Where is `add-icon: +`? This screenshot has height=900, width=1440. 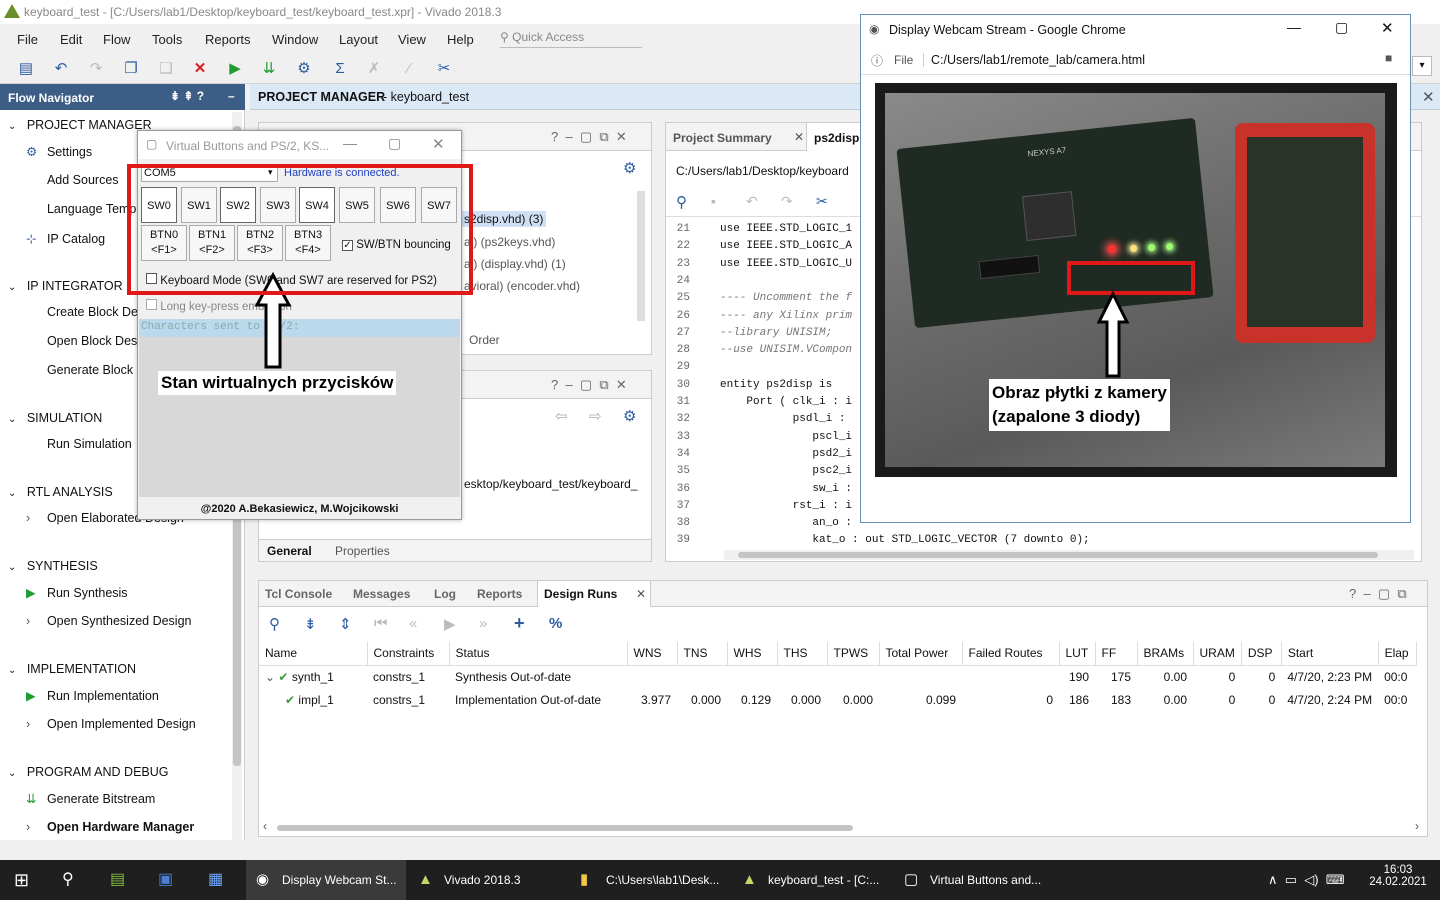
add-icon: + is located at coordinates (519, 623).